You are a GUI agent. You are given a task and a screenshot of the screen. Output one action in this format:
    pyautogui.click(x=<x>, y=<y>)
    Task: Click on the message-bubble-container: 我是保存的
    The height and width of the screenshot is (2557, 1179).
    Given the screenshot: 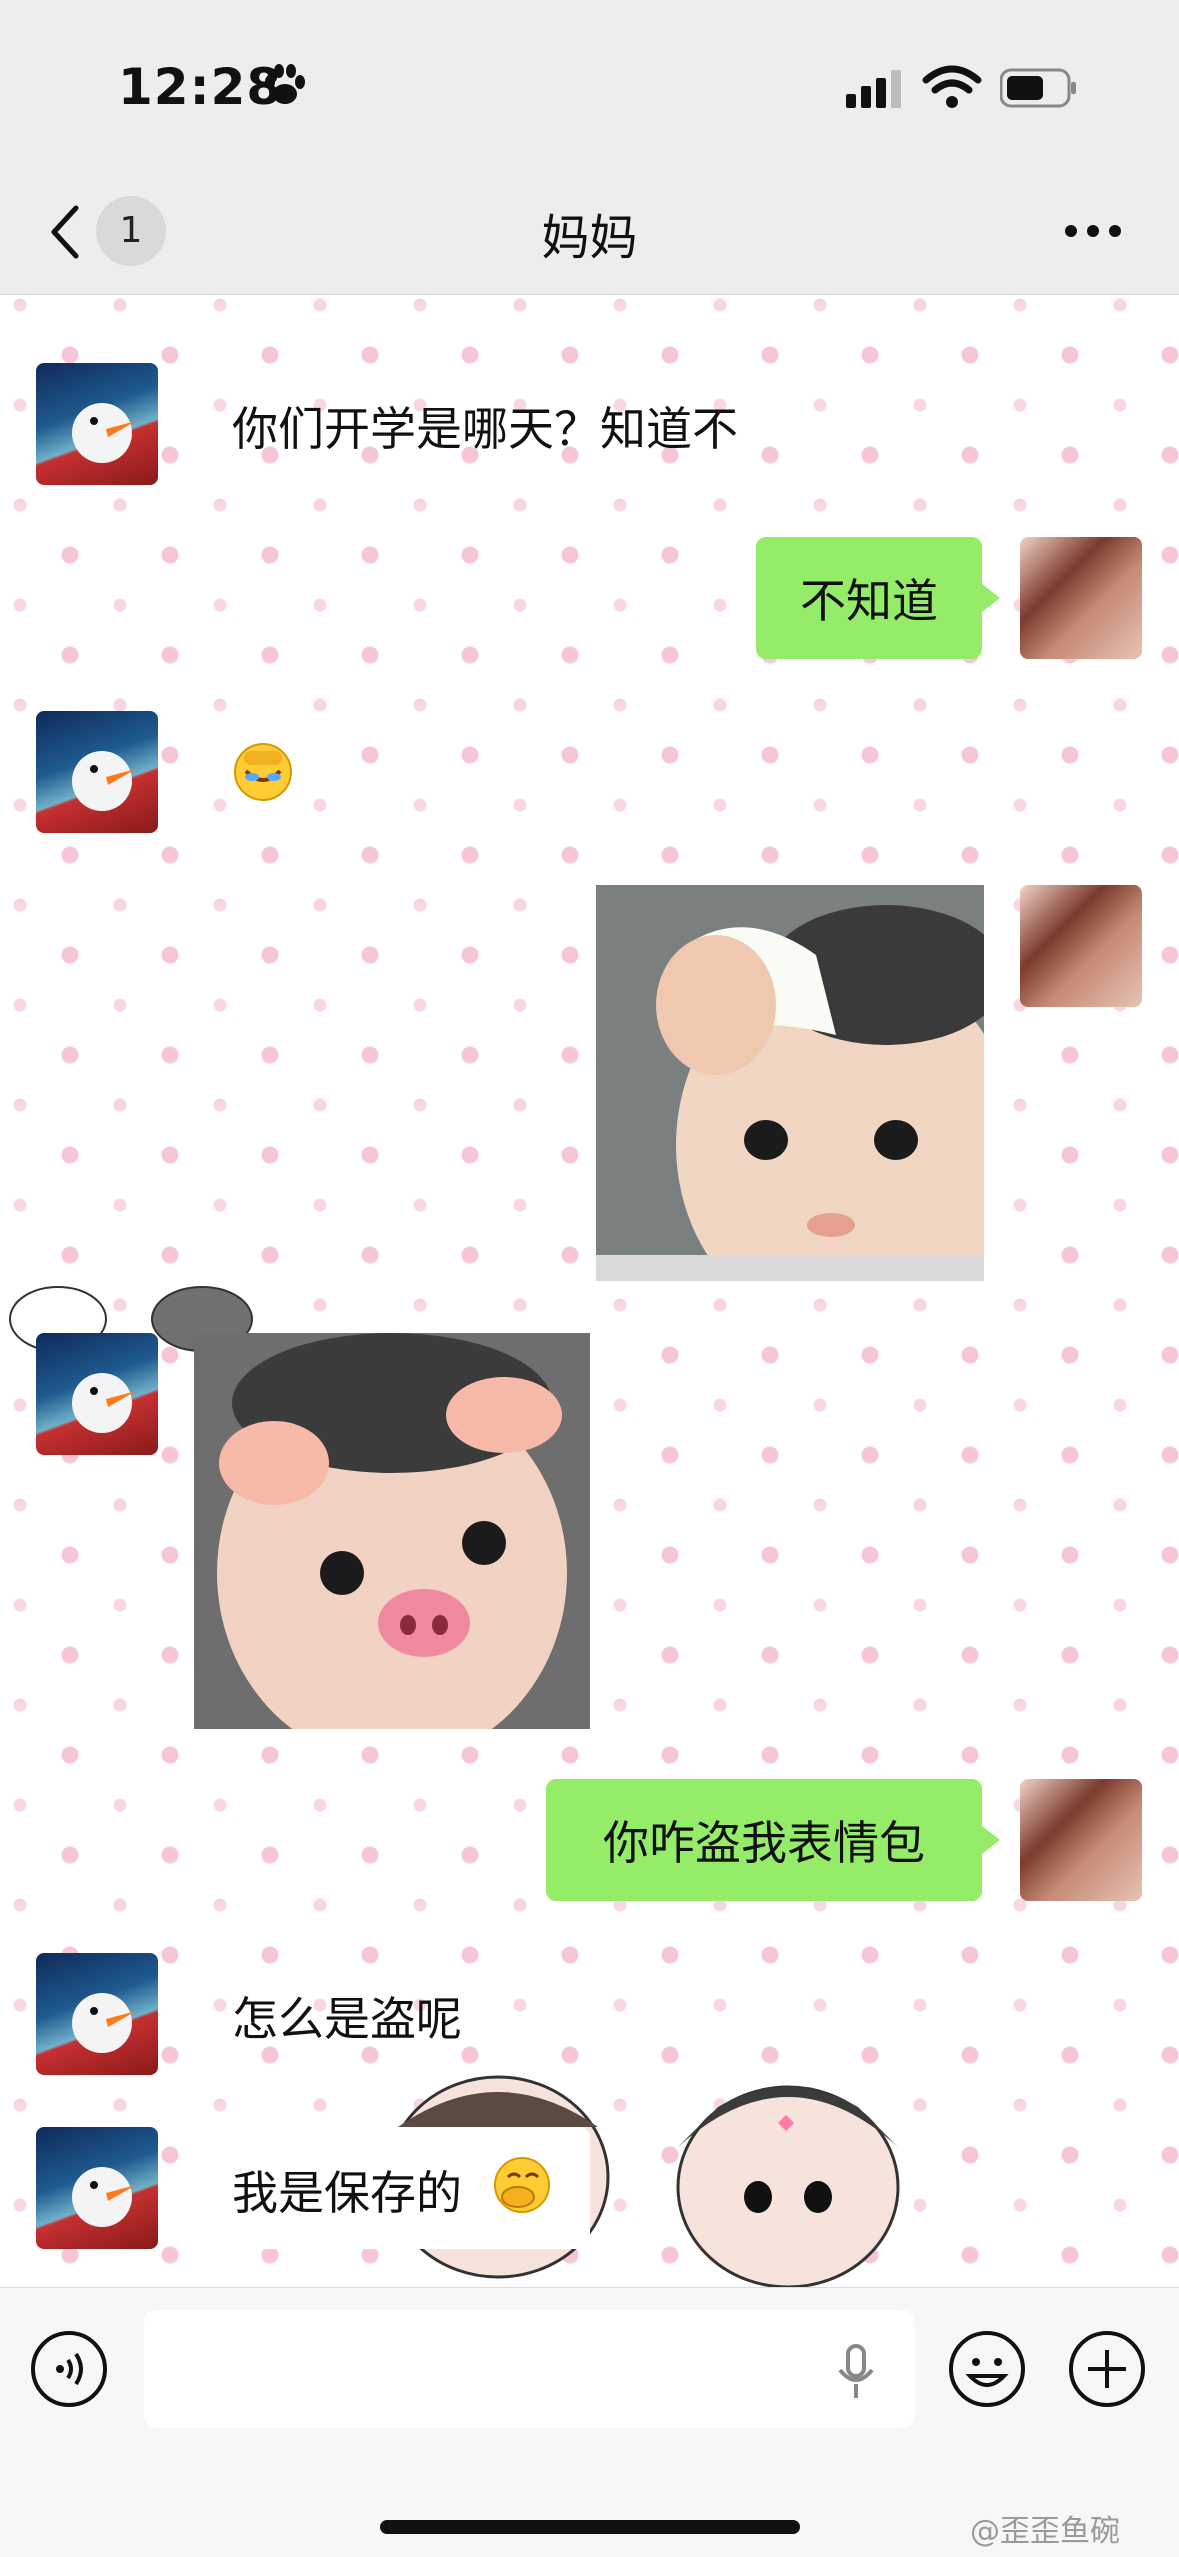 What is the action you would take?
    pyautogui.click(x=400, y=2188)
    